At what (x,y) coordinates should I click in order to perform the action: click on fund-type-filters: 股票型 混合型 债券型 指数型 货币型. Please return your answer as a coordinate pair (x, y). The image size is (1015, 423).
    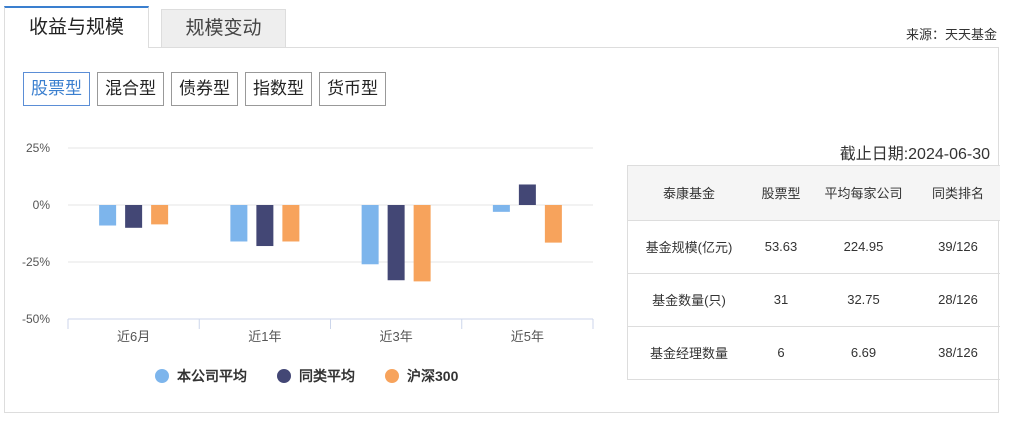
    Looking at the image, I should click on (204, 89).